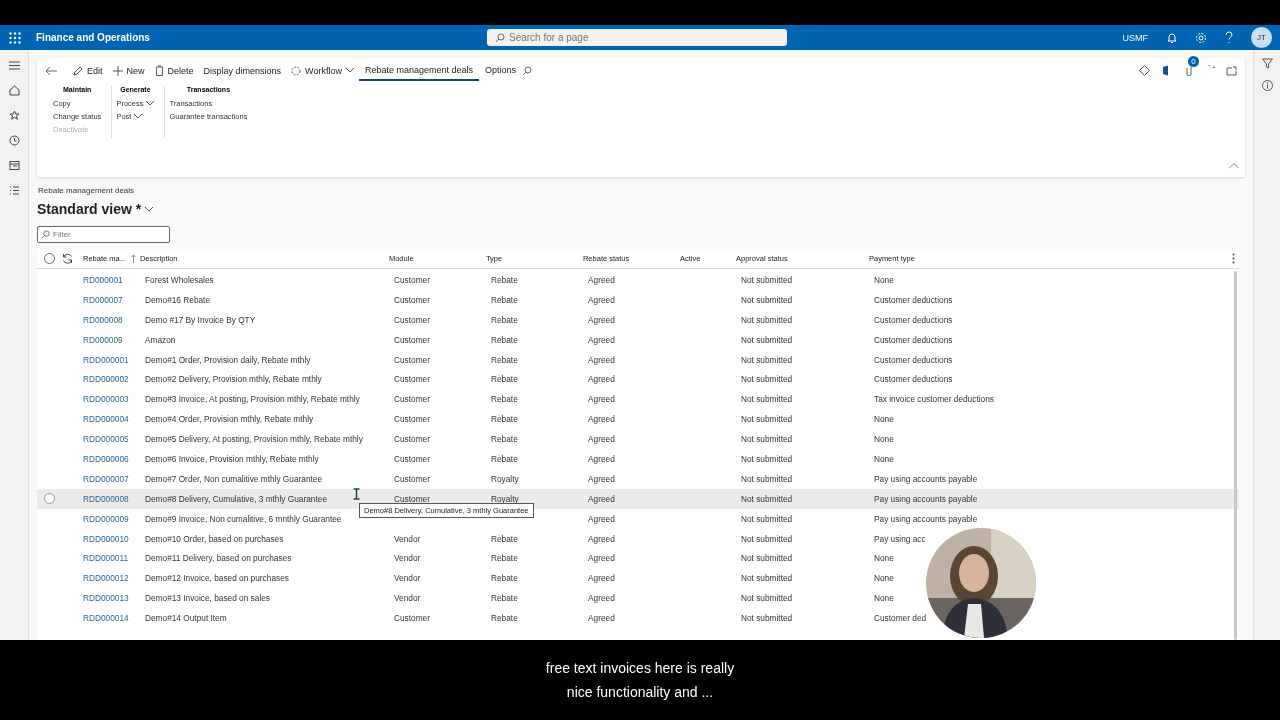  I want to click on table-cell: Demo#6 Invoice, Provision mthly, Rebate mthly, so click(232, 458).